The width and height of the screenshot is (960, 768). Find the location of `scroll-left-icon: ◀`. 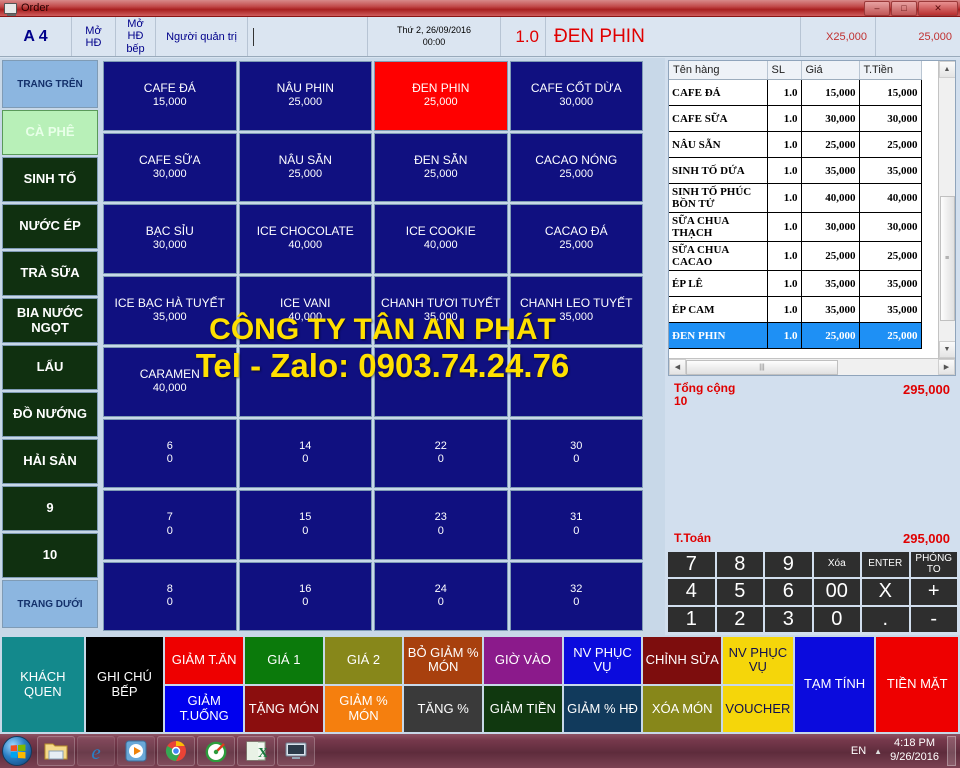

scroll-left-icon: ◀ is located at coordinates (677, 367).